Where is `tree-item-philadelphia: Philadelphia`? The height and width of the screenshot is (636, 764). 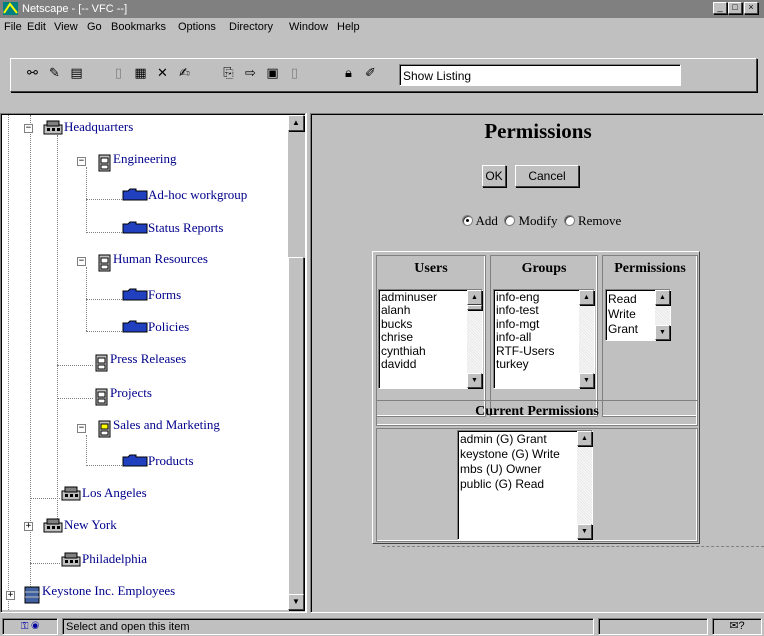
tree-item-philadelphia: Philadelphia is located at coordinates (103, 559).